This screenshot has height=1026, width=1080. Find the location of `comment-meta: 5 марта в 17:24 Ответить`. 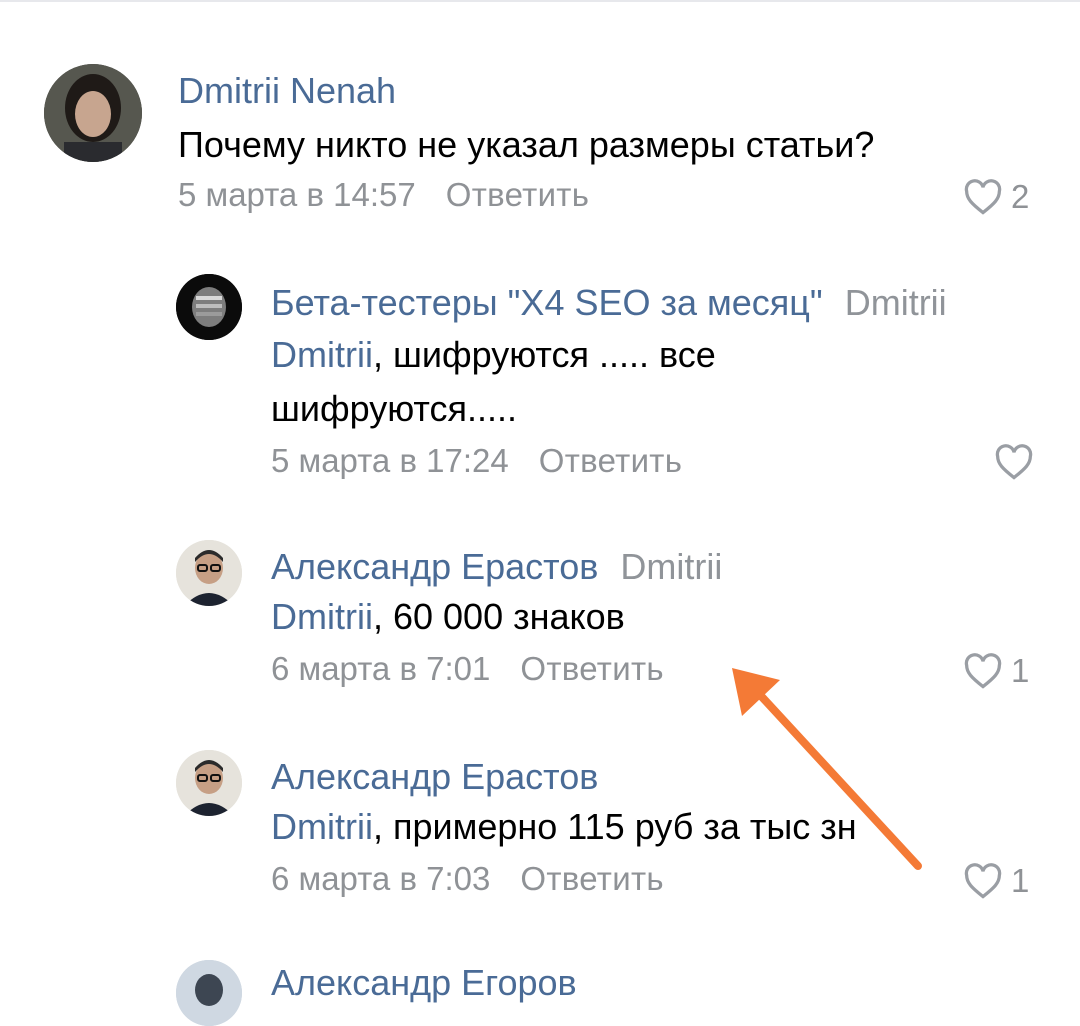

comment-meta: 5 марта в 17:24 Ответить is located at coordinates (476, 461).